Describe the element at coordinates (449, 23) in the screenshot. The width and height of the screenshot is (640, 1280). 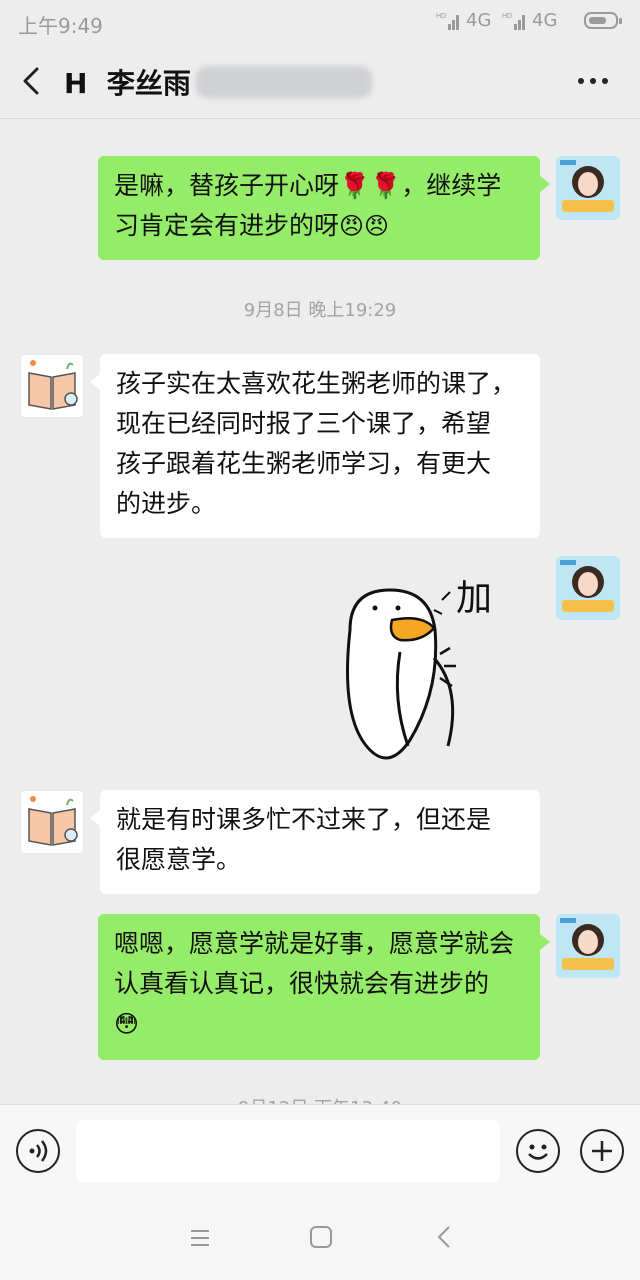
I see `signal-bars-1-icon: HD` at that location.